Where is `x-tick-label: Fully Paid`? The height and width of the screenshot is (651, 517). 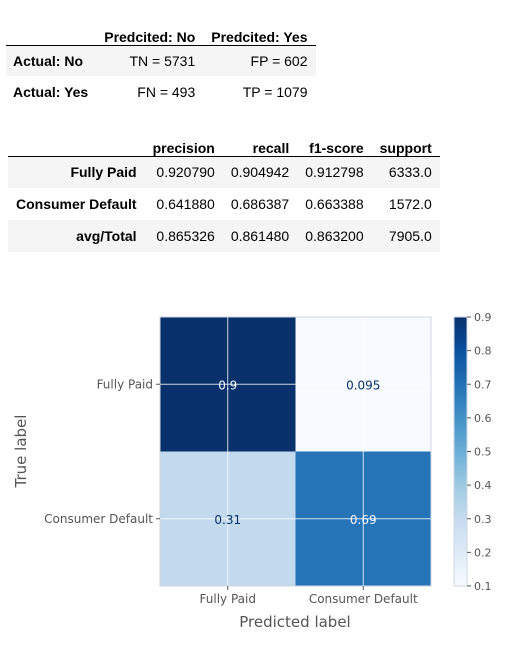
x-tick-label: Fully Paid is located at coordinates (228, 599).